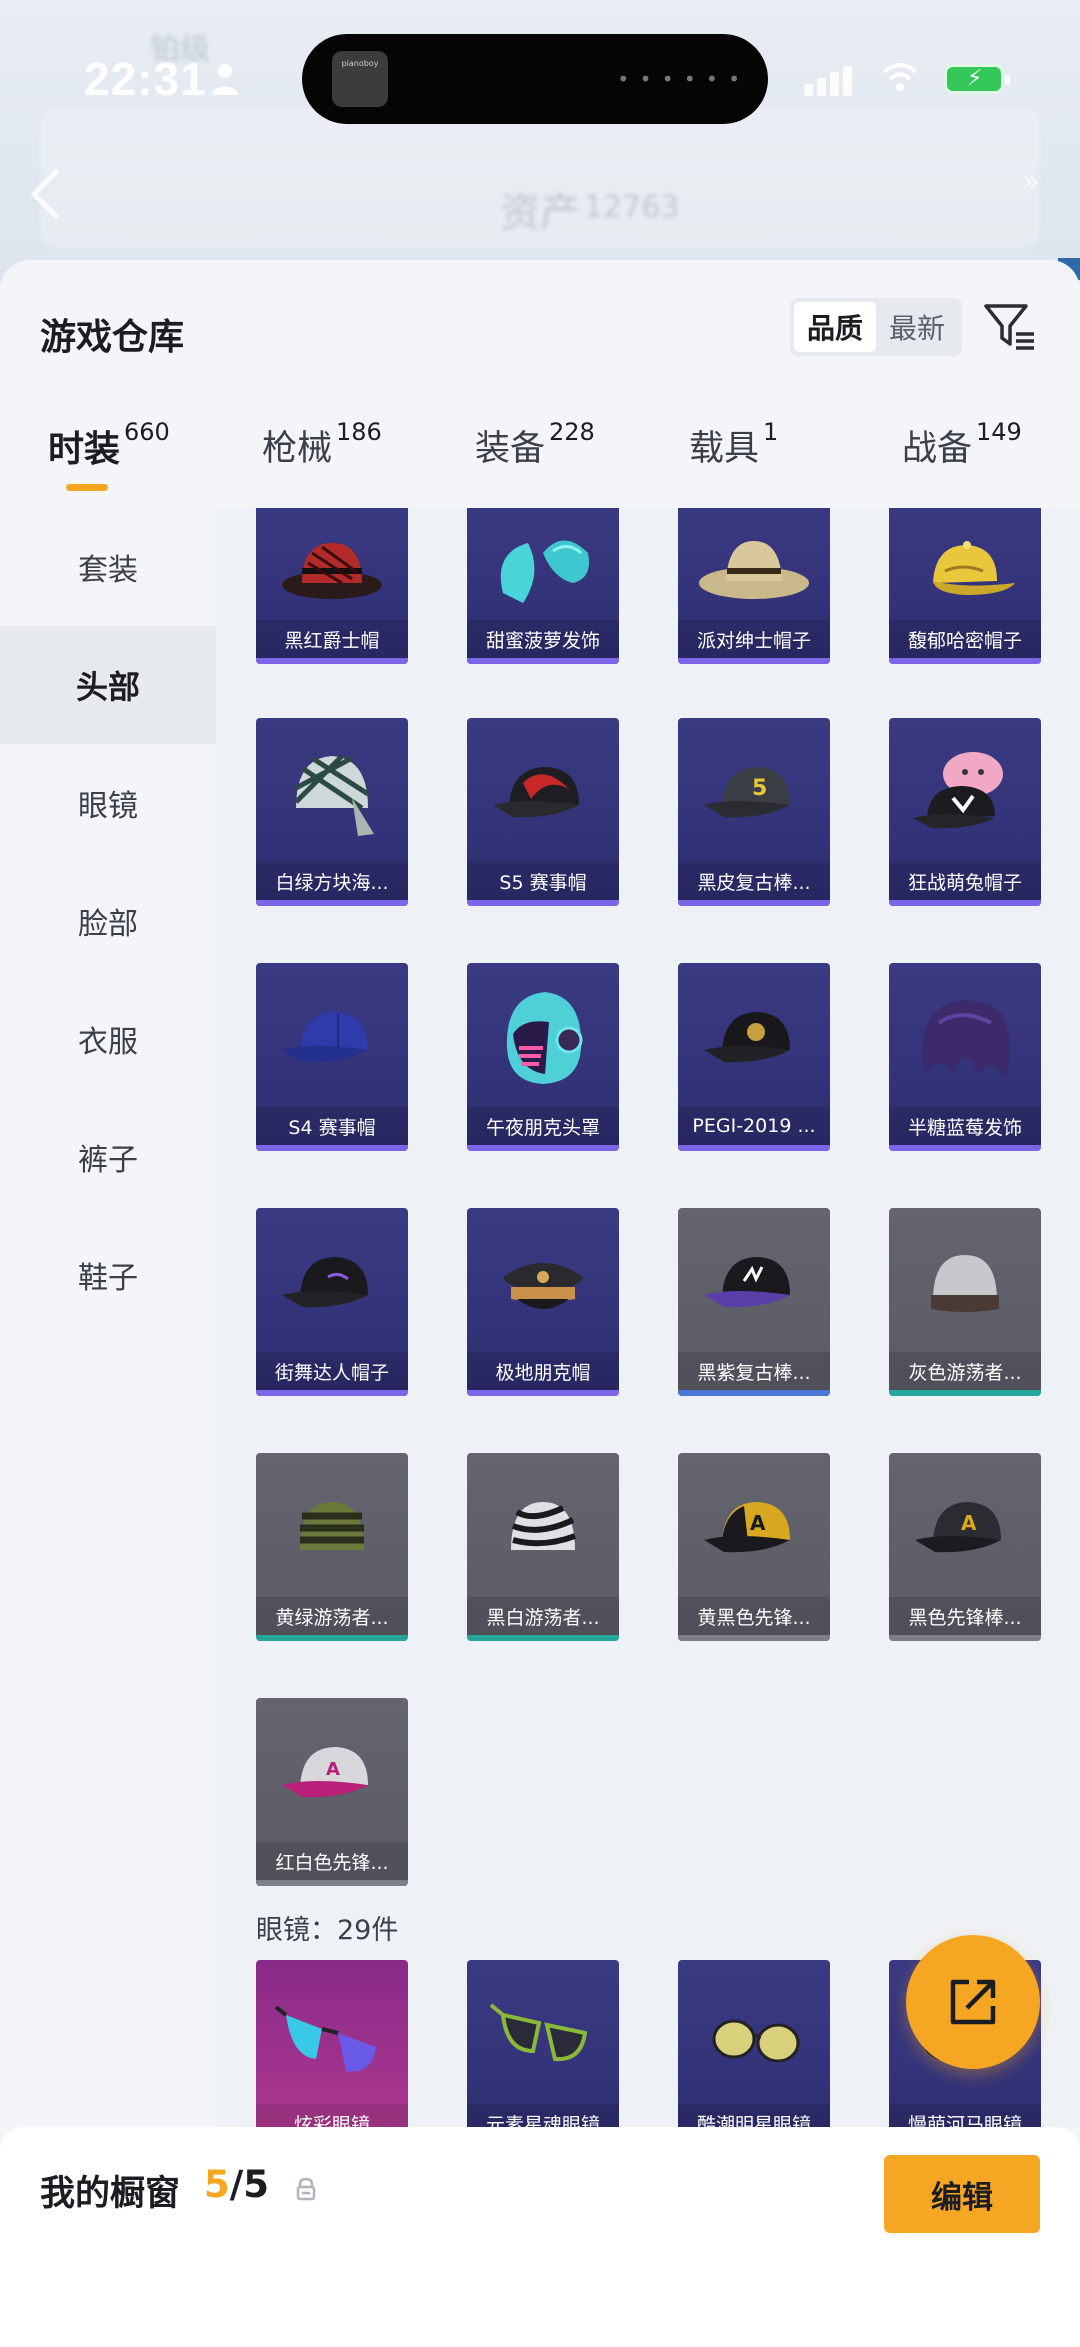  I want to click on sort-newest-option: 最新, so click(917, 327).